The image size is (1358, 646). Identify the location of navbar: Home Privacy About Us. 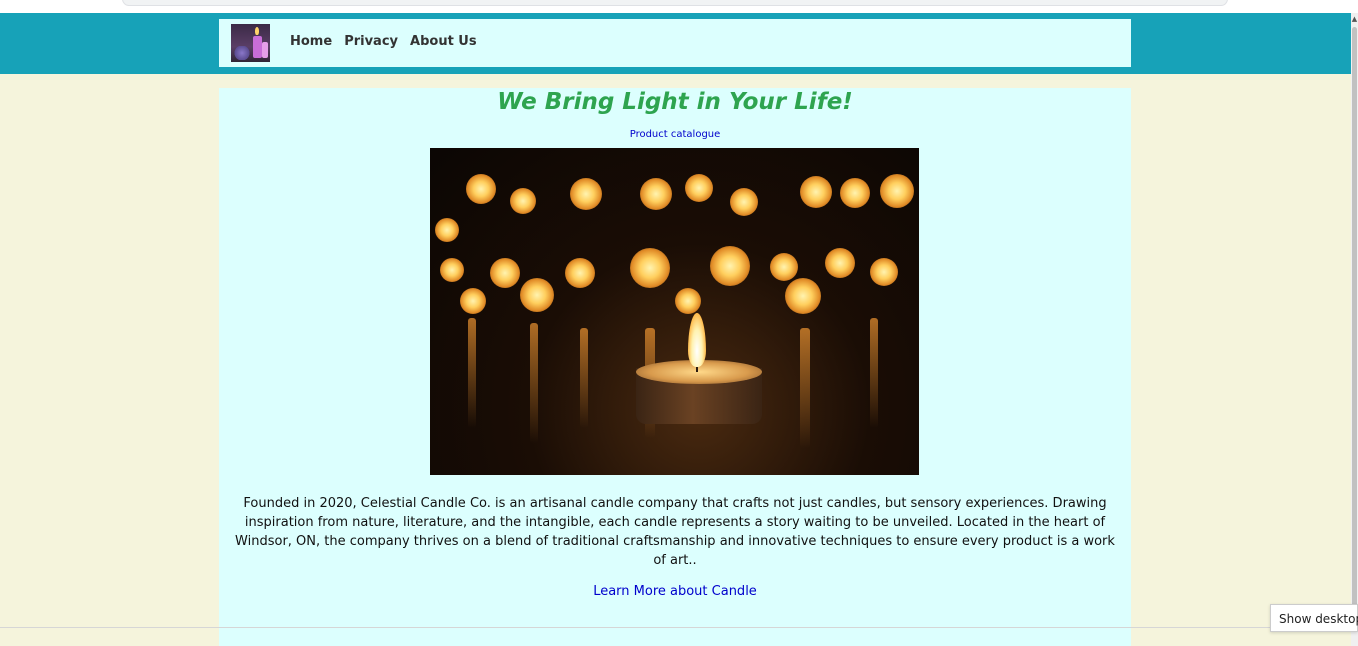
(675, 43).